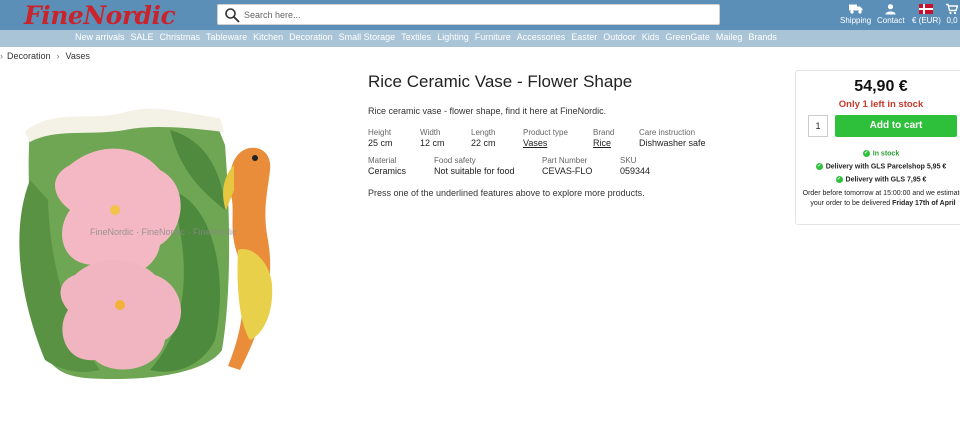 This screenshot has height=423, width=960. Describe the element at coordinates (924, 203) in the screenshot. I see `delivery-date: Friday 17th of April` at that location.